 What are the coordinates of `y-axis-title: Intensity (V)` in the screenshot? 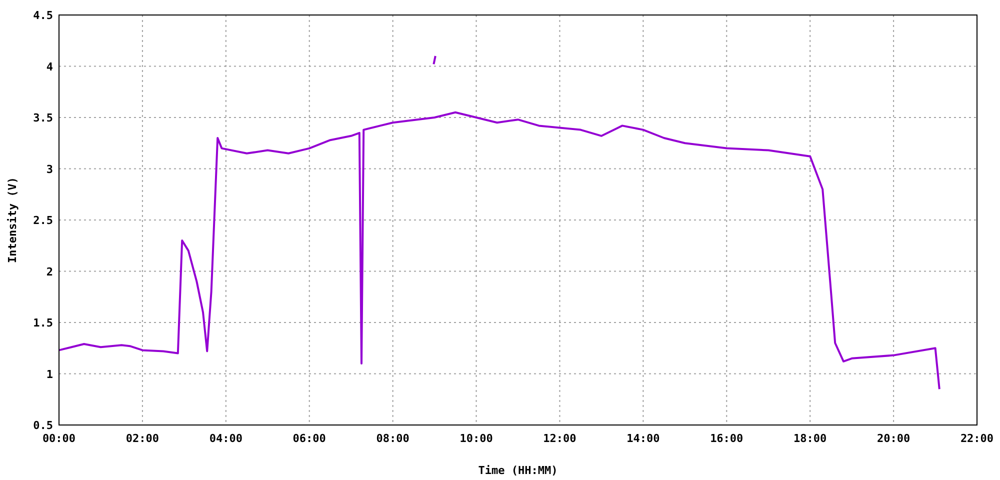 It's located at (12, 220).